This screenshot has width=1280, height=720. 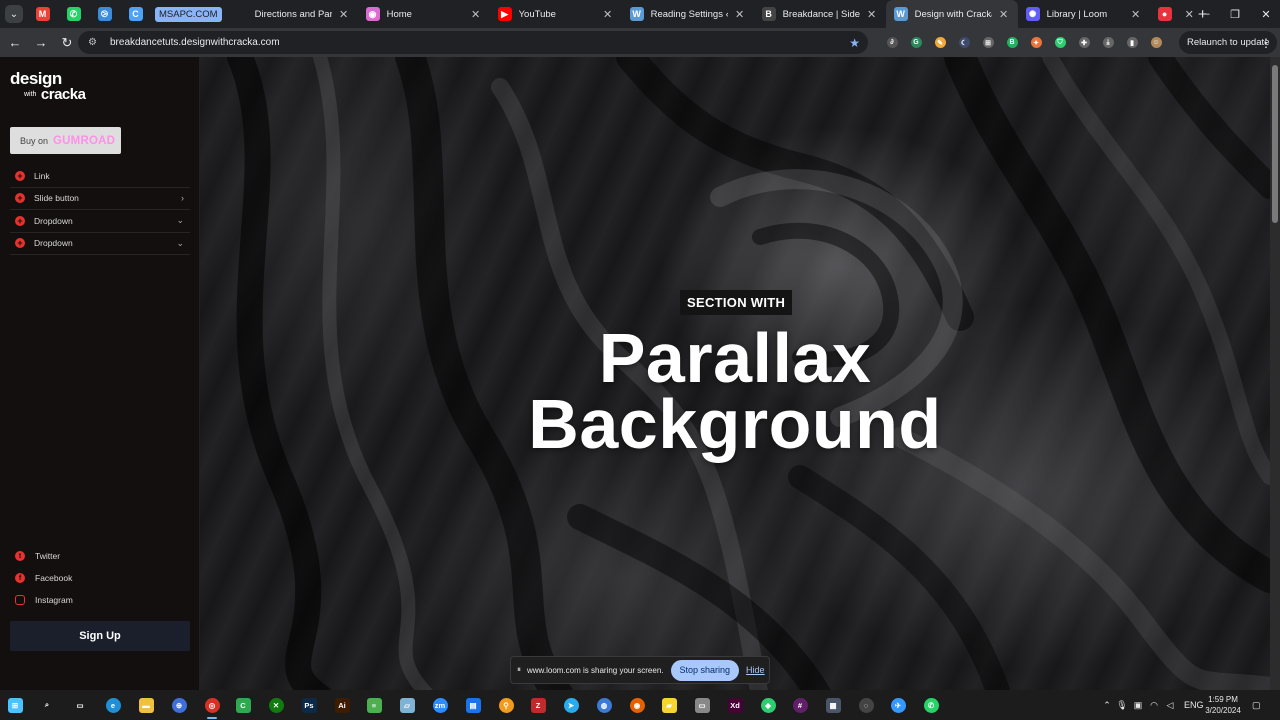 I want to click on file-explorer-icon: ▬, so click(x=146, y=705).